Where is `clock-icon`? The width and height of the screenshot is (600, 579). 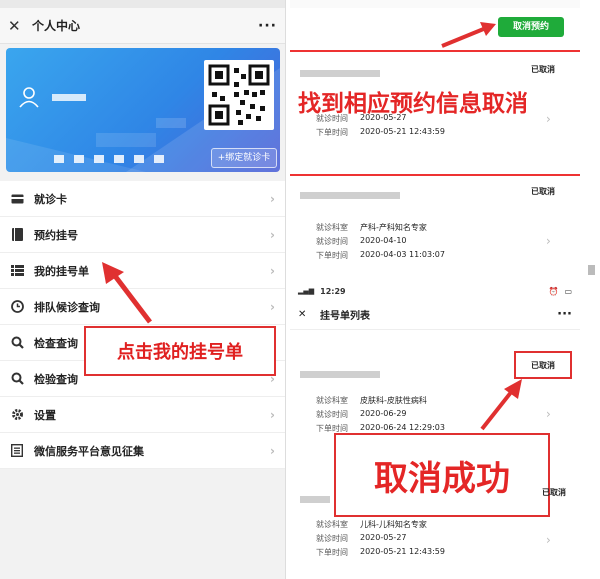 clock-icon is located at coordinates (17, 307).